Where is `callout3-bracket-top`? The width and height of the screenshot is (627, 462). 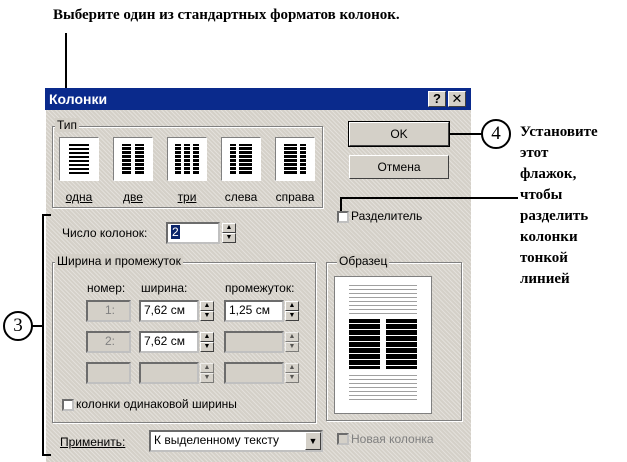
callout3-bracket-top is located at coordinates (47, 215).